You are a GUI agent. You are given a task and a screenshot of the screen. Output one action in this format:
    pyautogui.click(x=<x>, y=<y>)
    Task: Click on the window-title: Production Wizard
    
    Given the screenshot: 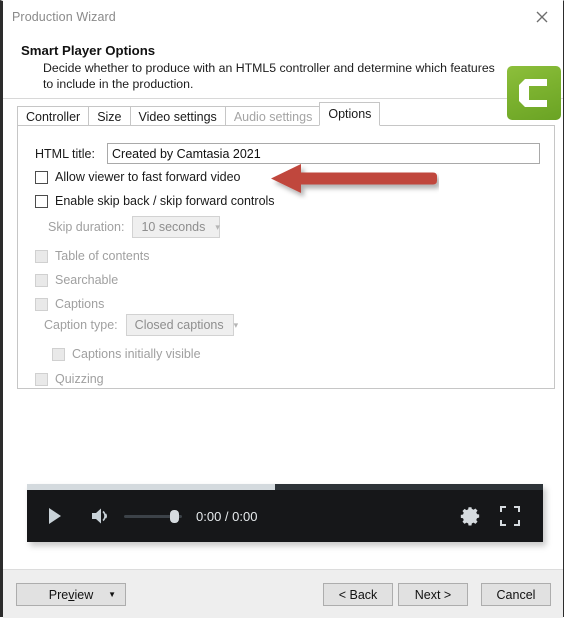 What is the action you would take?
    pyautogui.click(x=64, y=17)
    